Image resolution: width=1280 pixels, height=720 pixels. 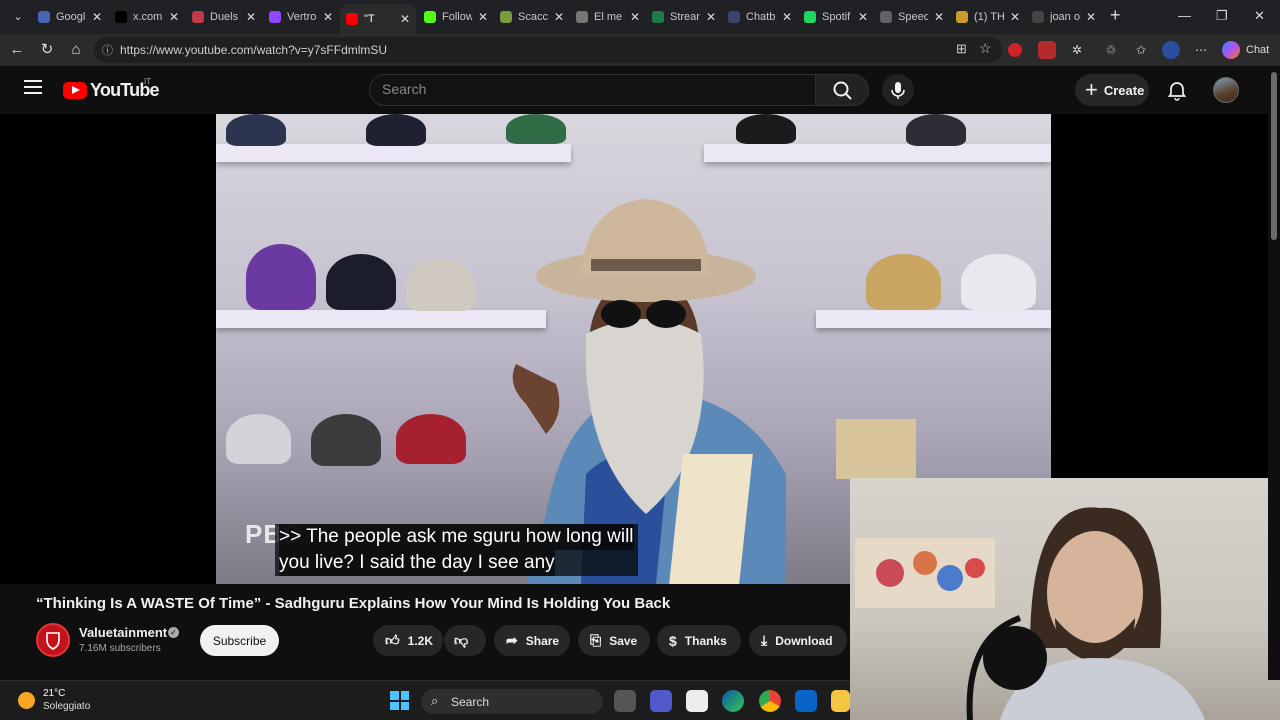 I want to click on back-icon: ←, so click(x=17, y=50).